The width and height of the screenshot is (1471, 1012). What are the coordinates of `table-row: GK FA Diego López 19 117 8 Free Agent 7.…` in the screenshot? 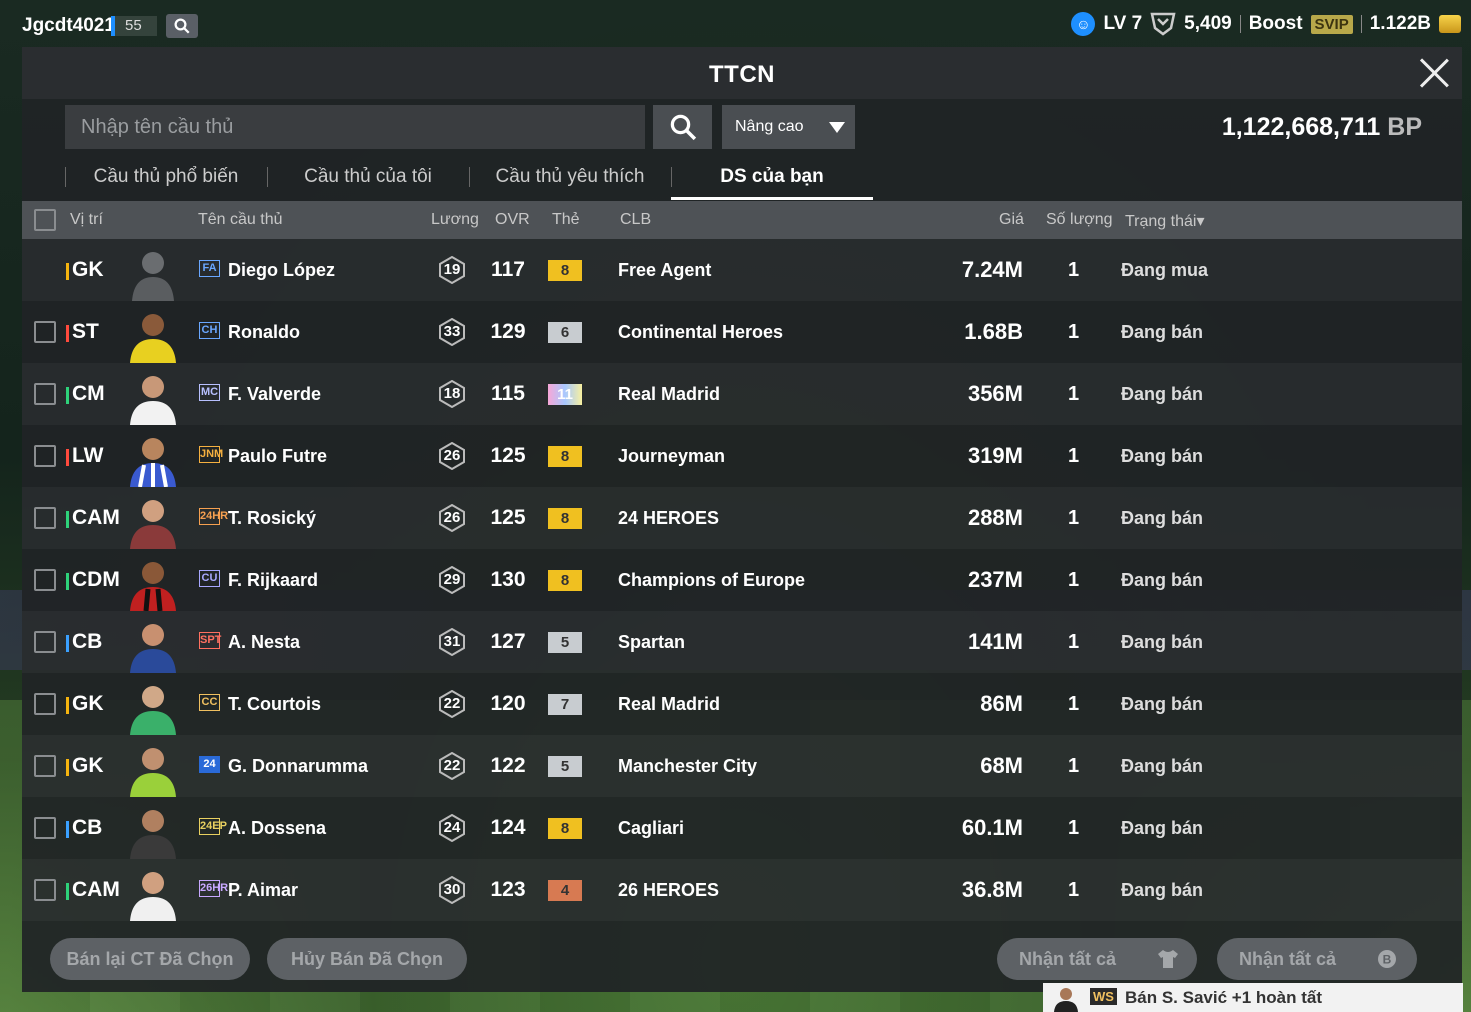 It's located at (742, 270).